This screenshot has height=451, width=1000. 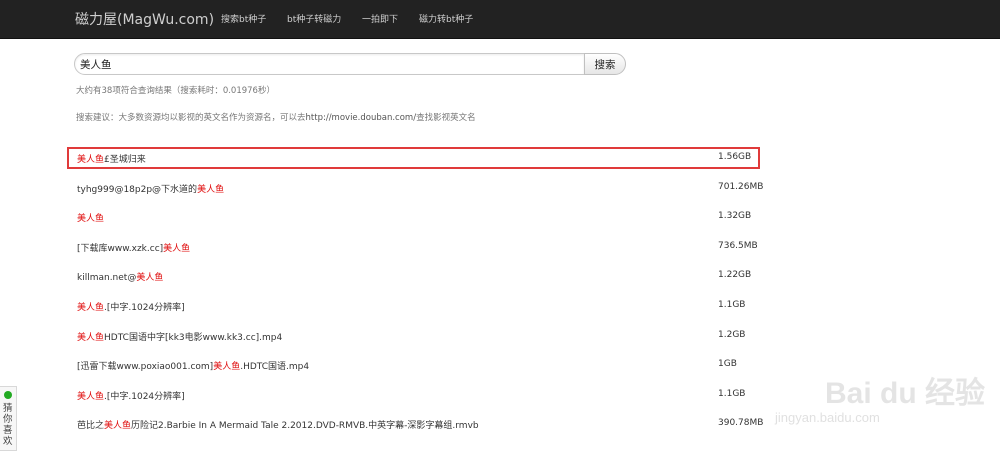 I want to click on result-title-post: HDTC国语中字[kk3电影www.kk3.cc].mp4, so click(x=193, y=338).